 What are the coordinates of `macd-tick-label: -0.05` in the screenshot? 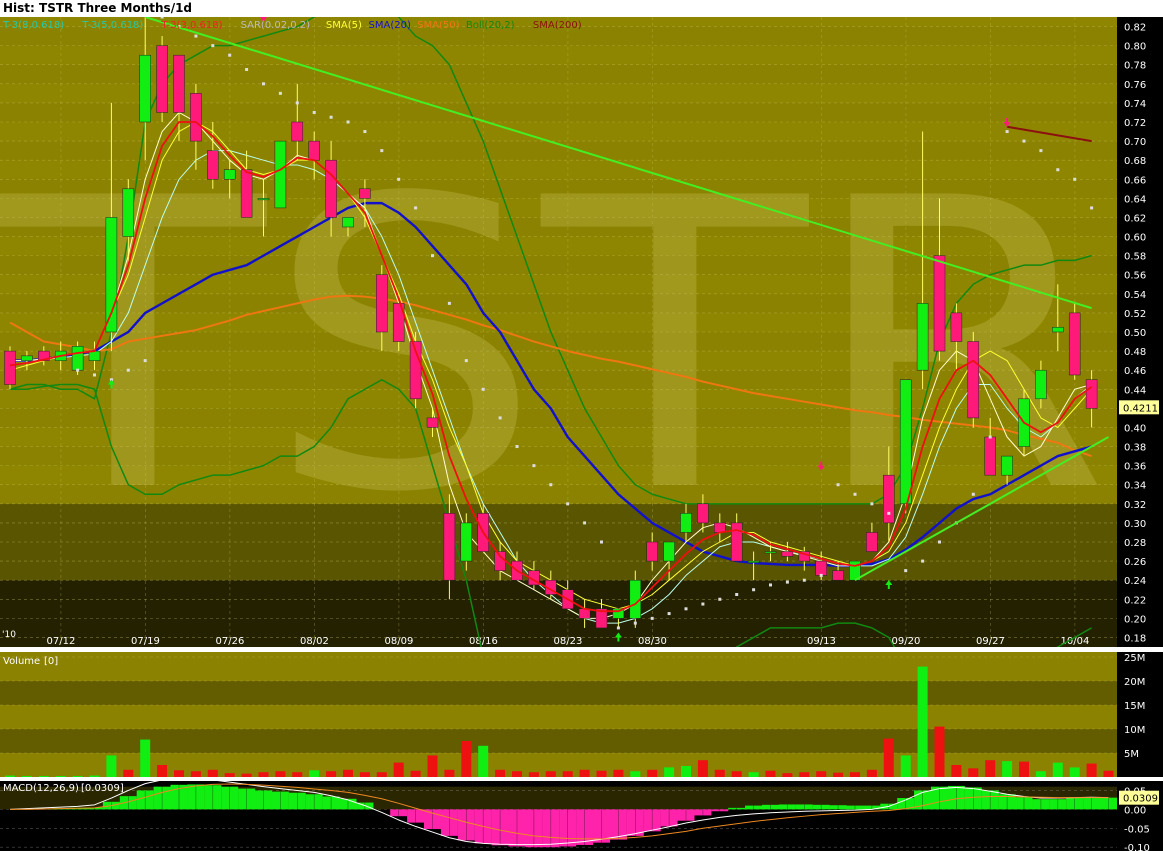 It's located at (1137, 829).